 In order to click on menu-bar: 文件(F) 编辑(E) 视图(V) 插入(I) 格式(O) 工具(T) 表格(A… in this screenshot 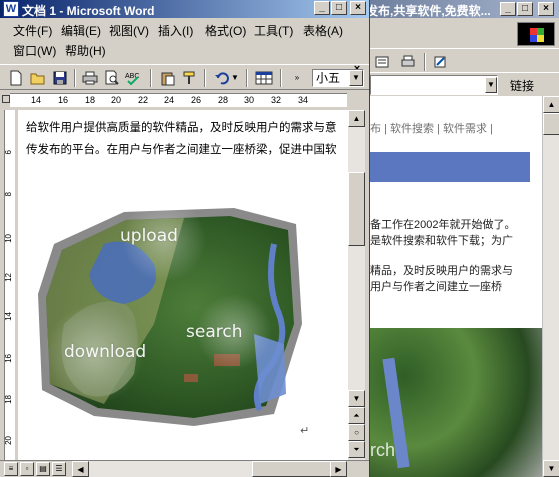, I will do `click(184, 47)`.